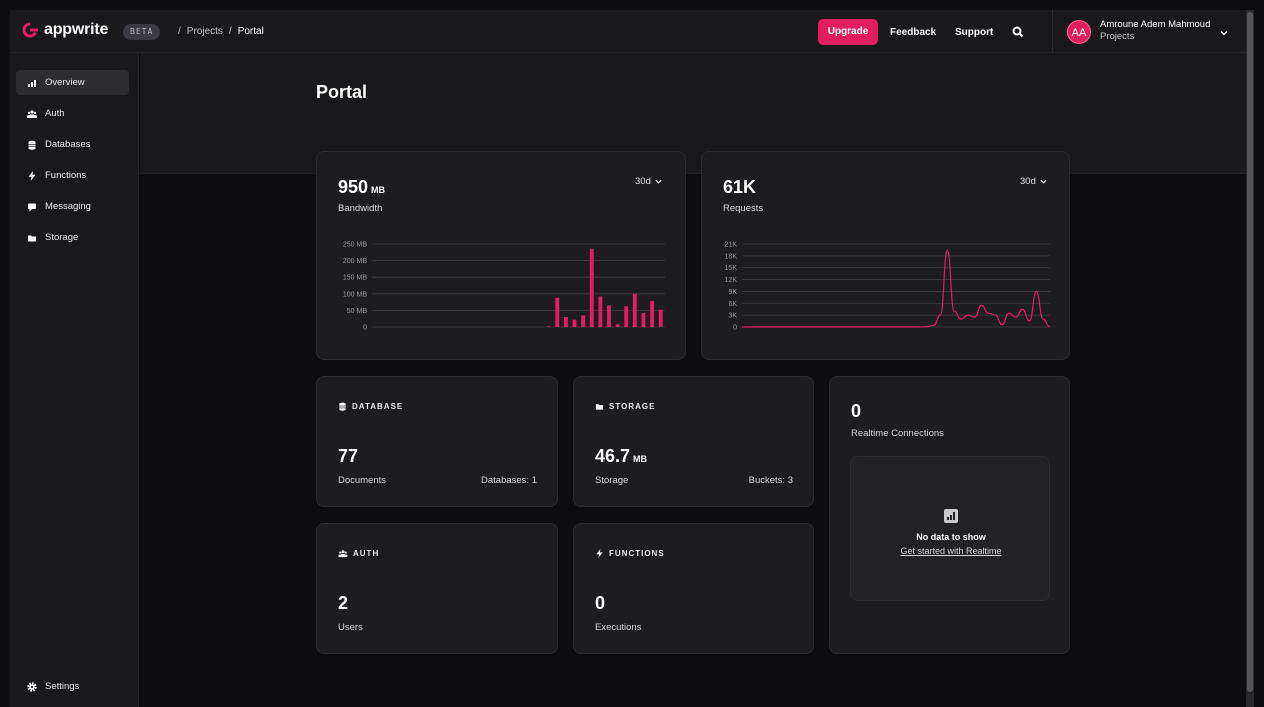  I want to click on requests-label: Requests, so click(743, 208).